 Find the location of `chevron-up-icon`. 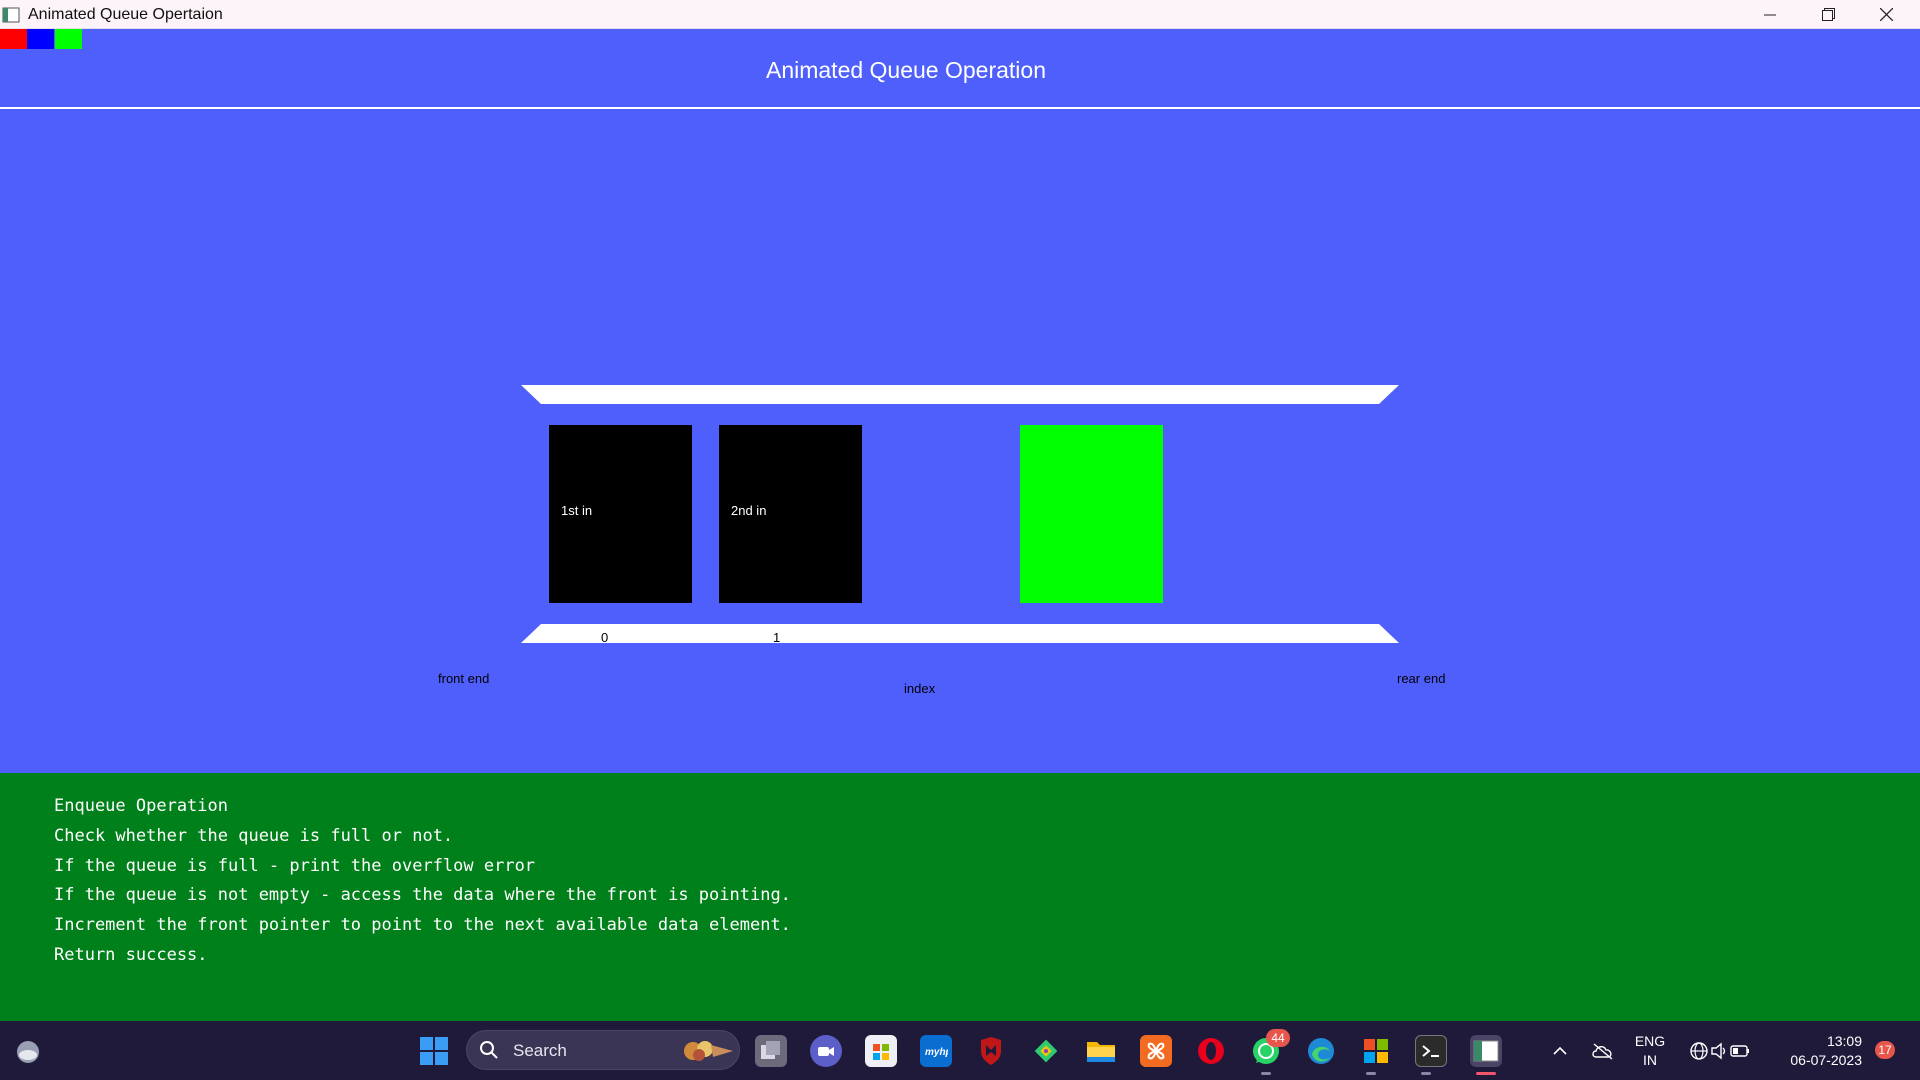

chevron-up-icon is located at coordinates (1560, 1050).